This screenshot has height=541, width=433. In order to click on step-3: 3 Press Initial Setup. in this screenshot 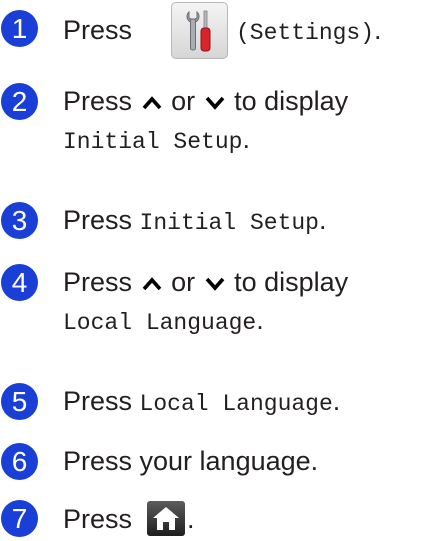, I will do `click(216, 220)`.